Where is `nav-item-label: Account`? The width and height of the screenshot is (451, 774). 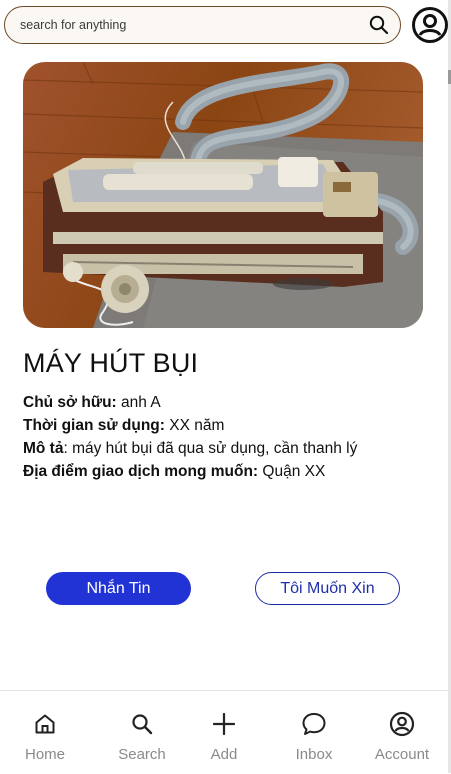
nav-item-label: Account is located at coordinates (402, 754).